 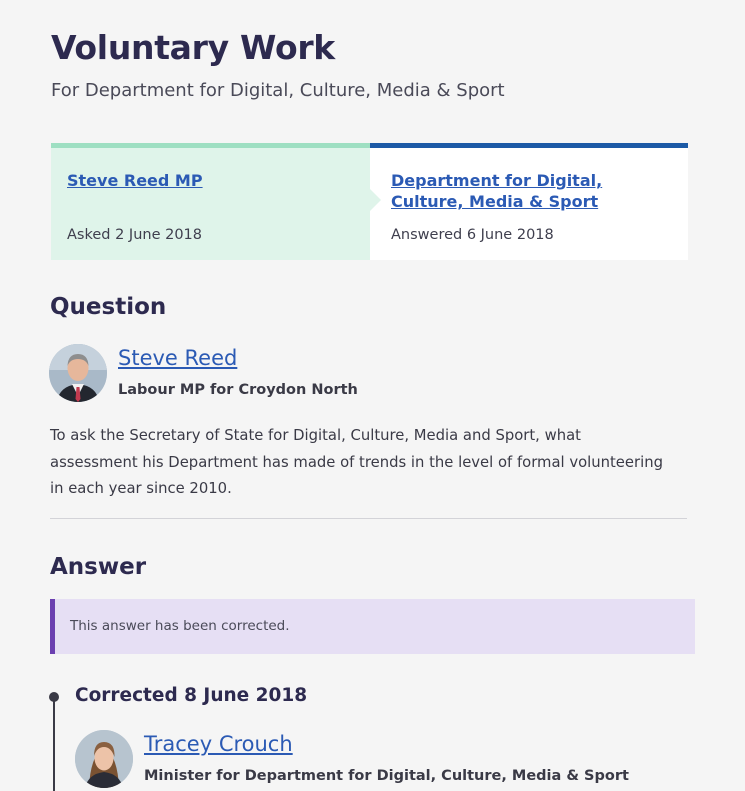 I want to click on page-title: Voluntary Work, so click(x=193, y=47).